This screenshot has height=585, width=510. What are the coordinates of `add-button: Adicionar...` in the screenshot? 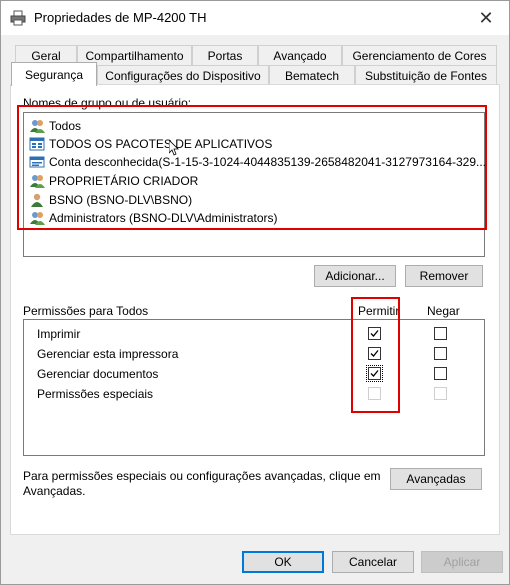 It's located at (355, 276).